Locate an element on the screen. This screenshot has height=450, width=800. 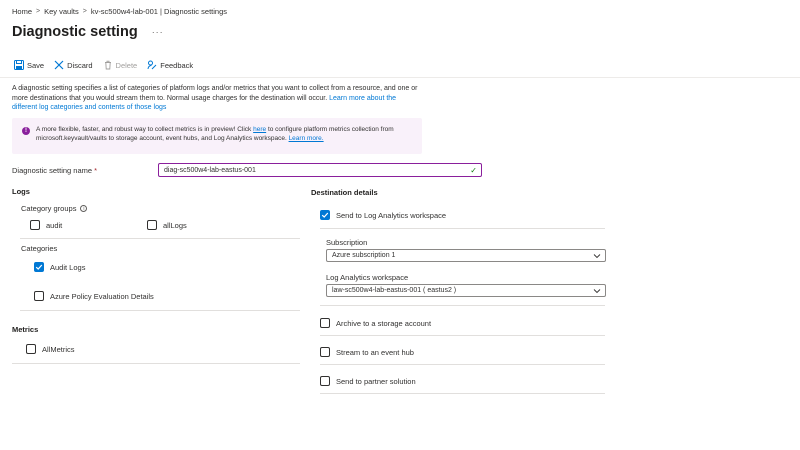
breadcrumb-current: kv-sc500w4-lab-001 | Diagnostic settings is located at coordinates (159, 11).